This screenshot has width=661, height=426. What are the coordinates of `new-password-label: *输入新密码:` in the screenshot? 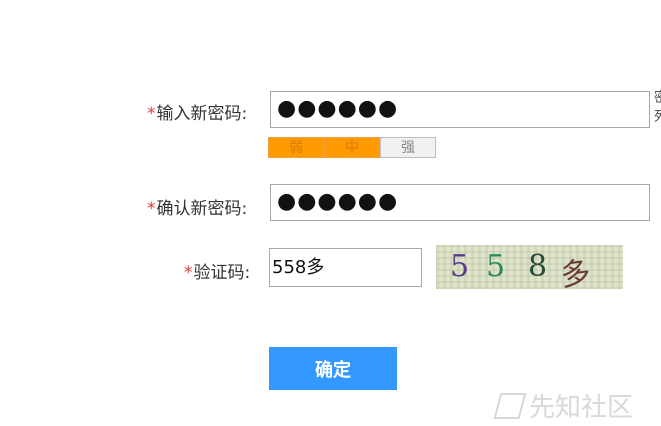 It's located at (197, 114).